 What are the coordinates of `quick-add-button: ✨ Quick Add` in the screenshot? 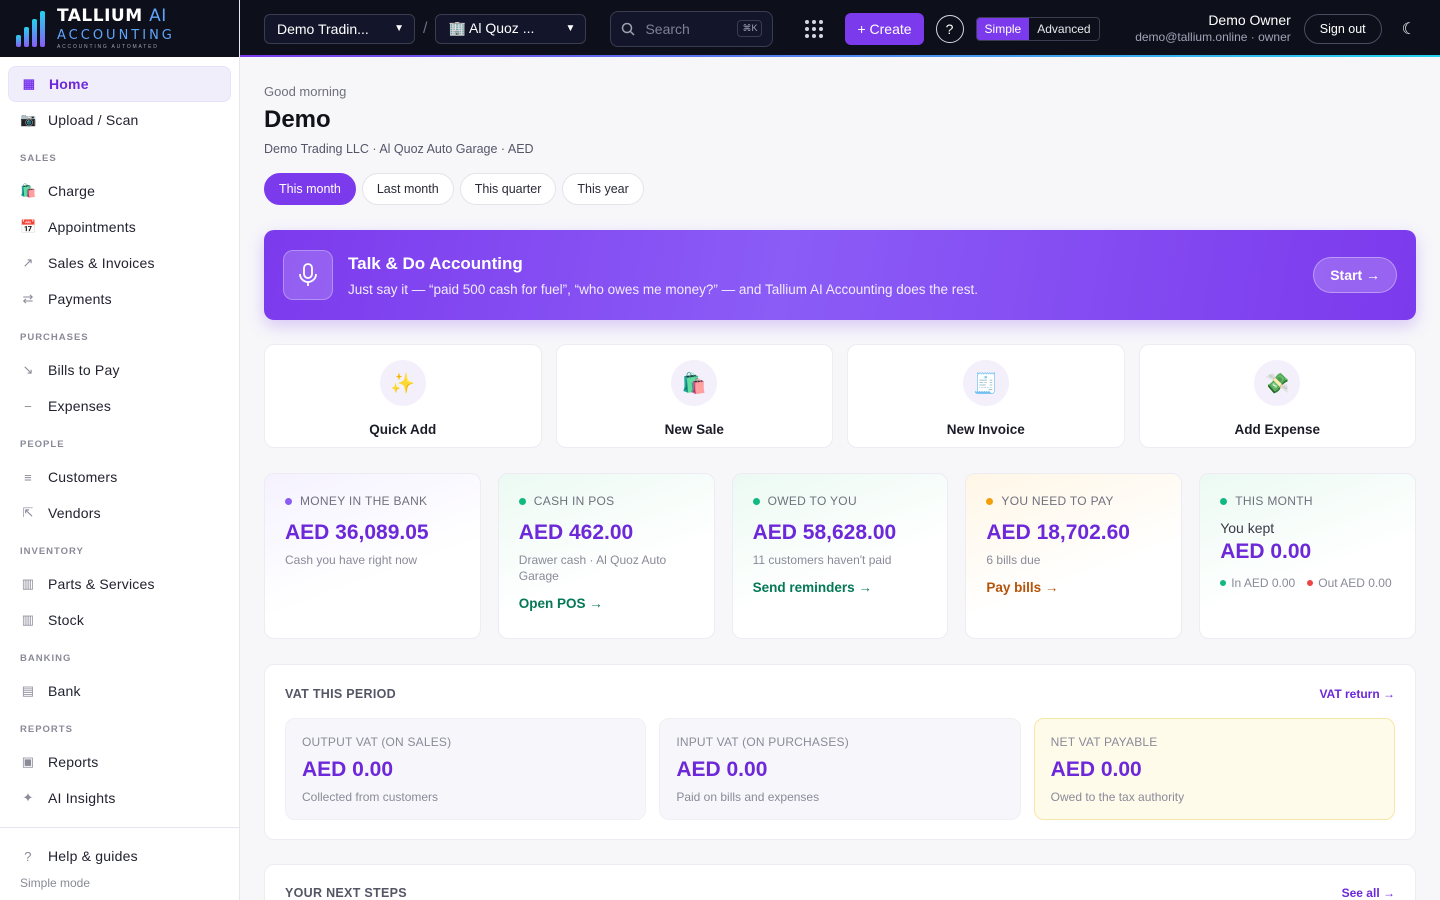 It's located at (403, 396).